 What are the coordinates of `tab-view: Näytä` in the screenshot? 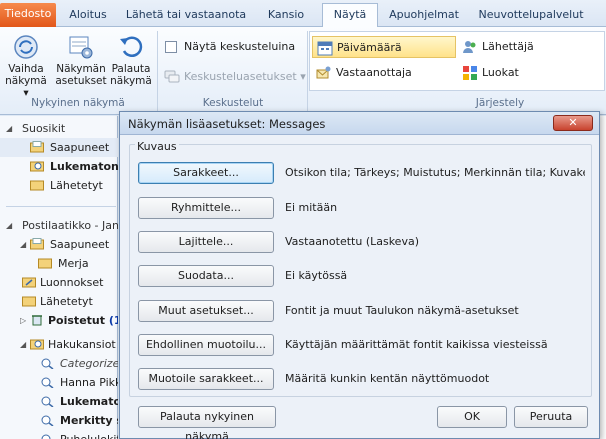 It's located at (350, 15).